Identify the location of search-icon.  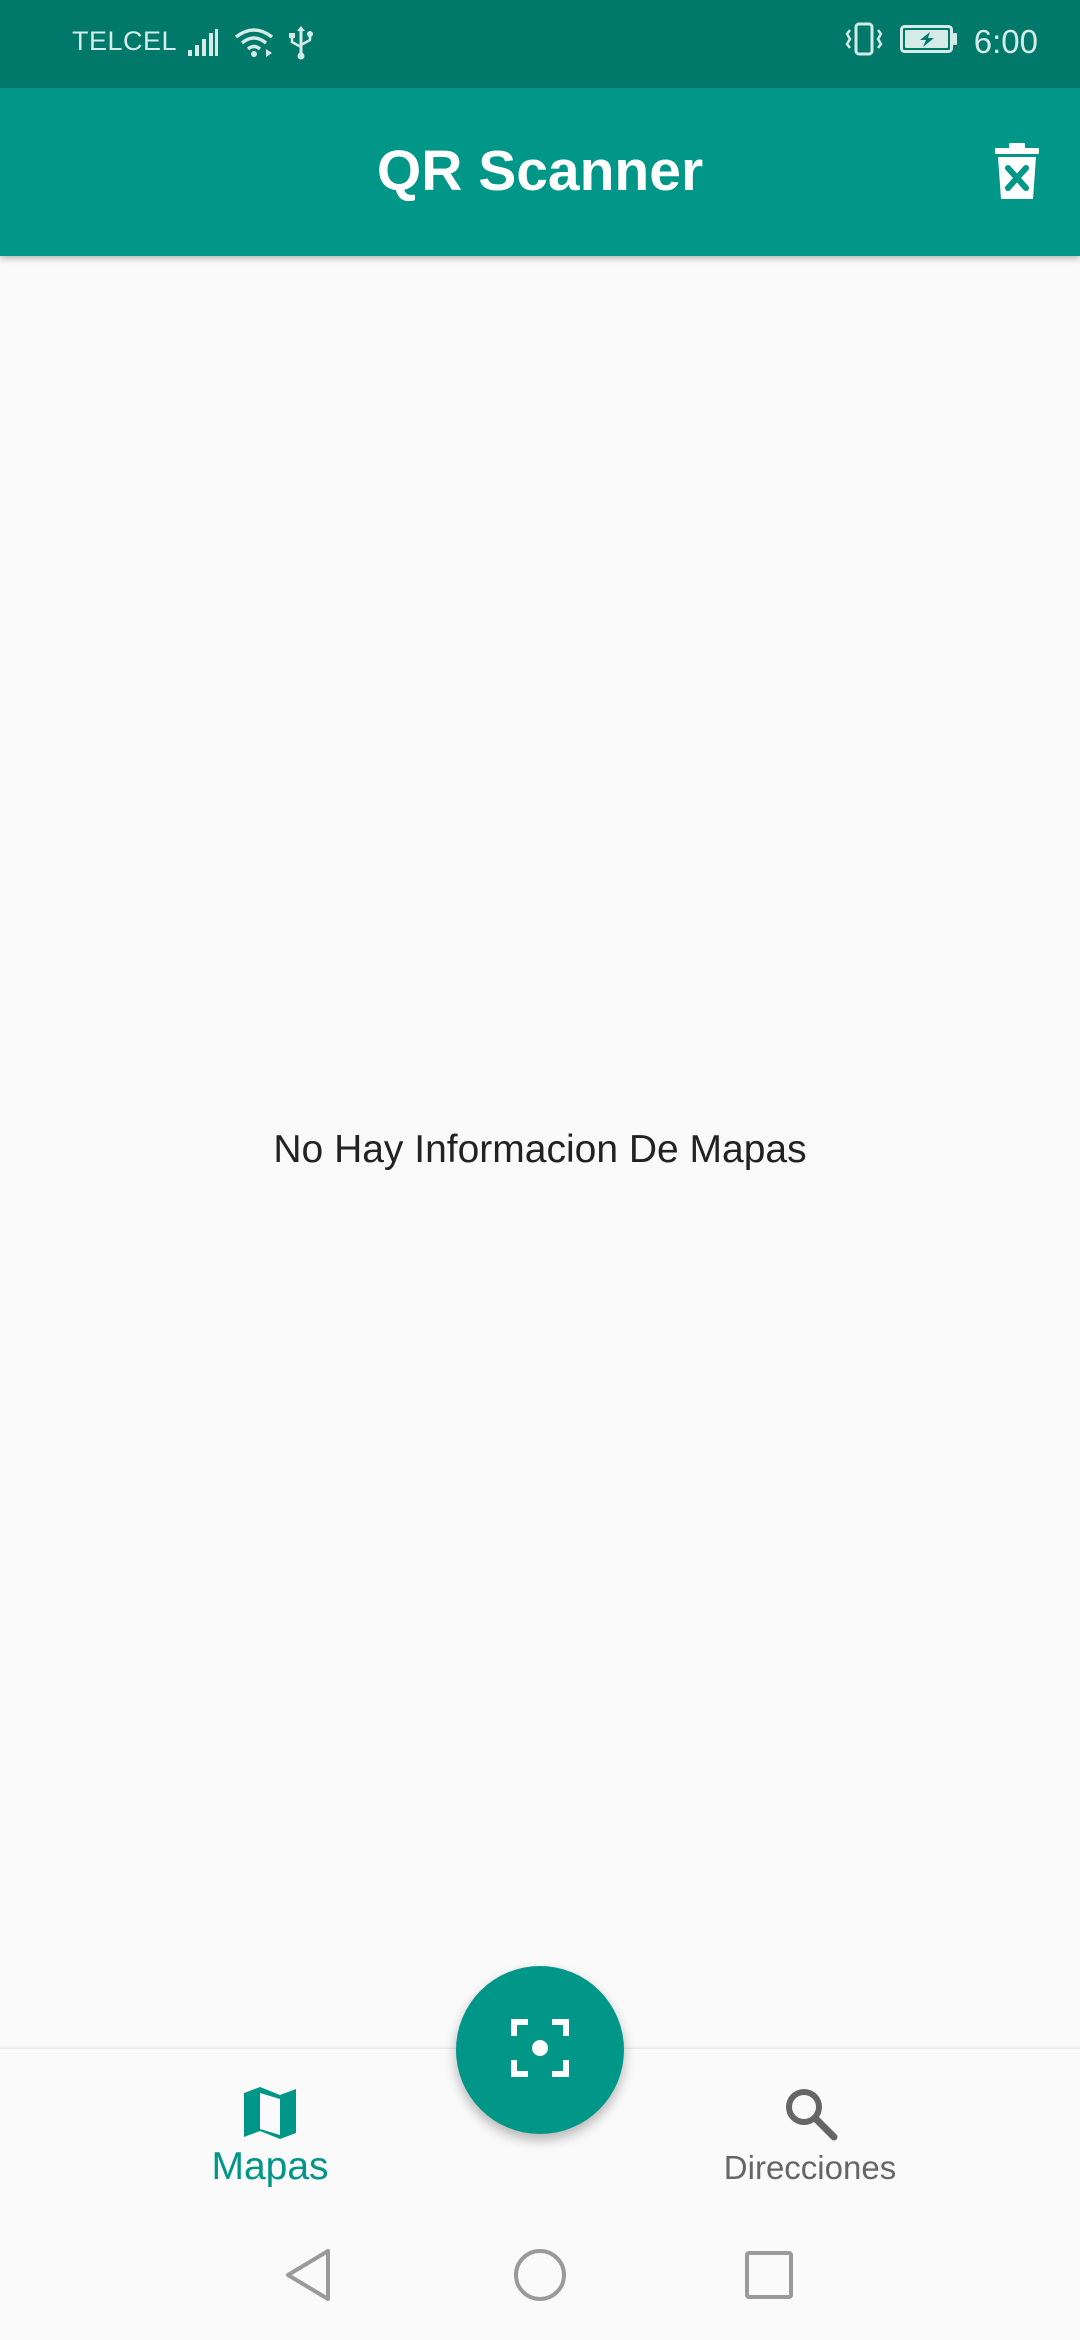
(810, 2113).